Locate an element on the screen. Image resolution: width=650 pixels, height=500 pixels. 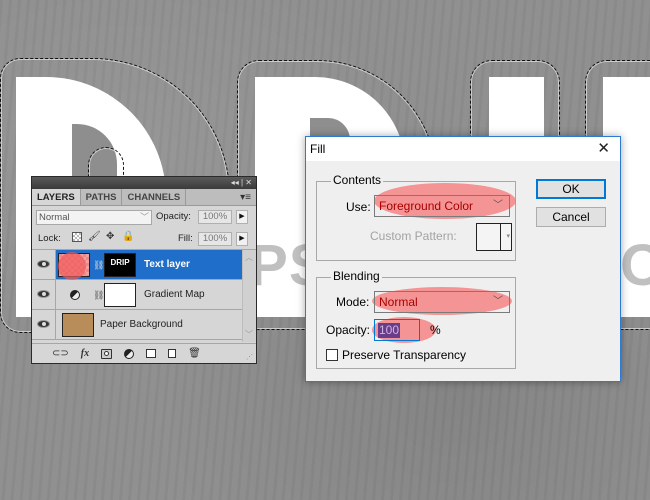
tab-channels: CHANNELS is located at coordinates (154, 197).